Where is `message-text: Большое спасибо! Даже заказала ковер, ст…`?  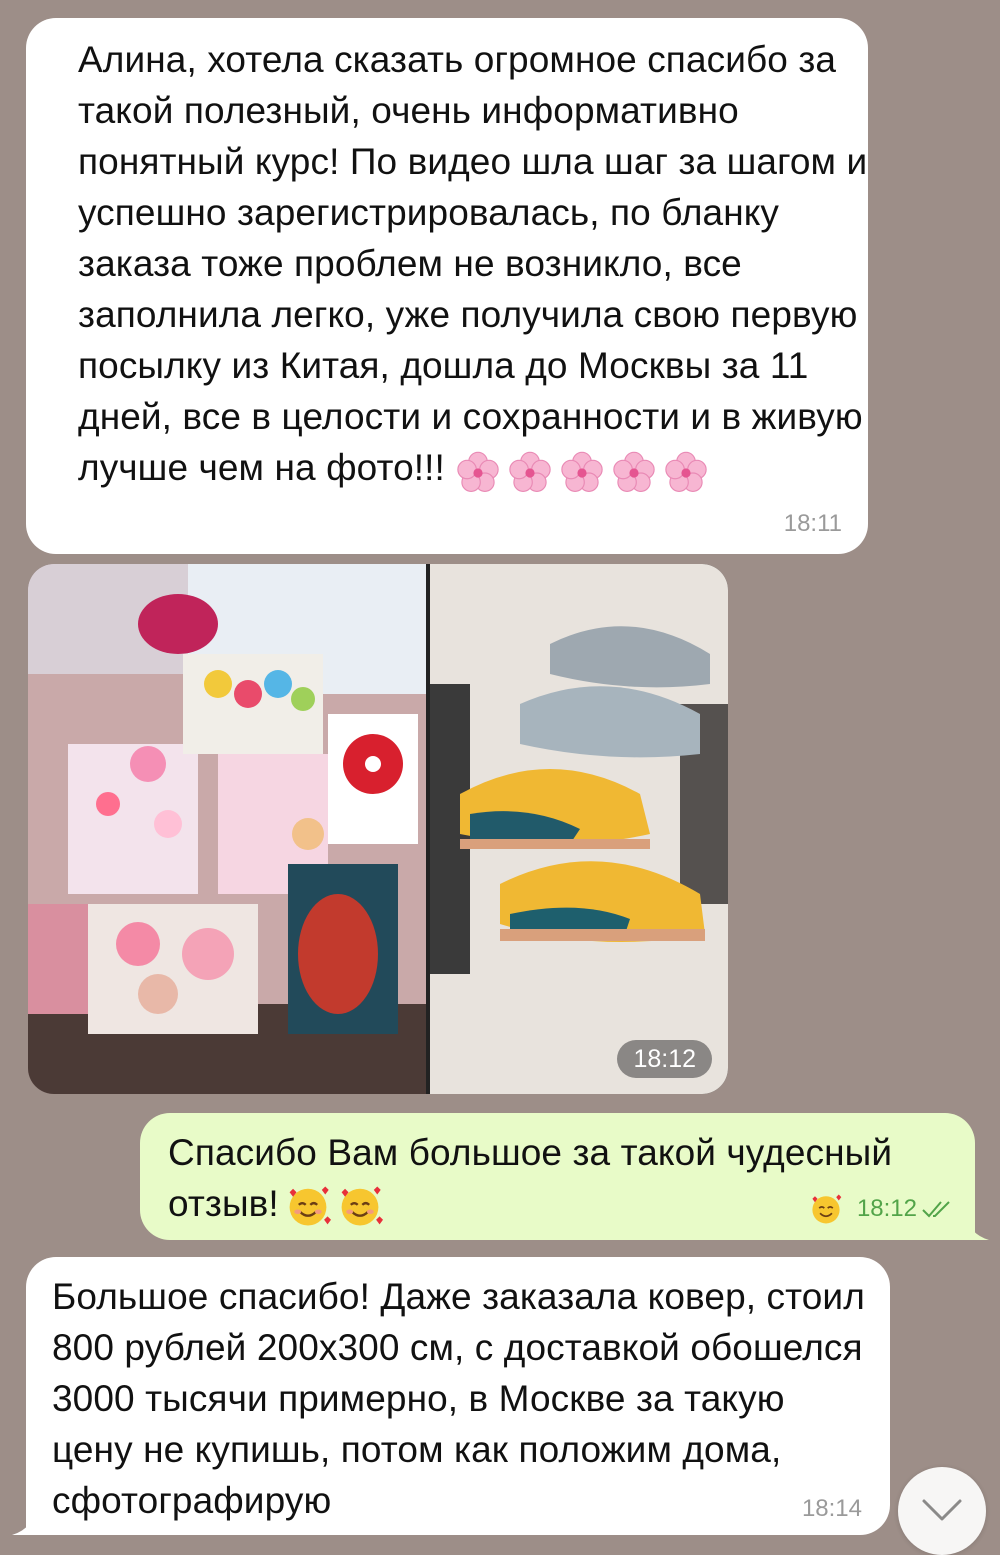 message-text: Большое спасибо! Даже заказала ковер, ст… is located at coordinates (464, 1398).